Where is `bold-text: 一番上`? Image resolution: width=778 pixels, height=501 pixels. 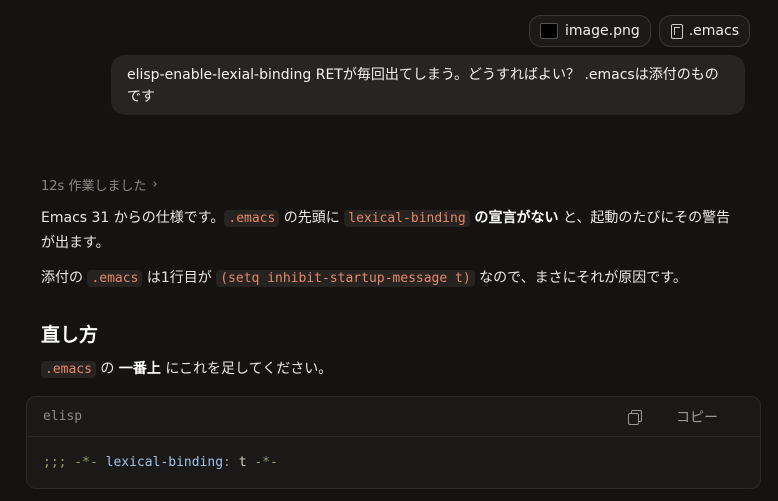 bold-text: 一番上 is located at coordinates (139, 369).